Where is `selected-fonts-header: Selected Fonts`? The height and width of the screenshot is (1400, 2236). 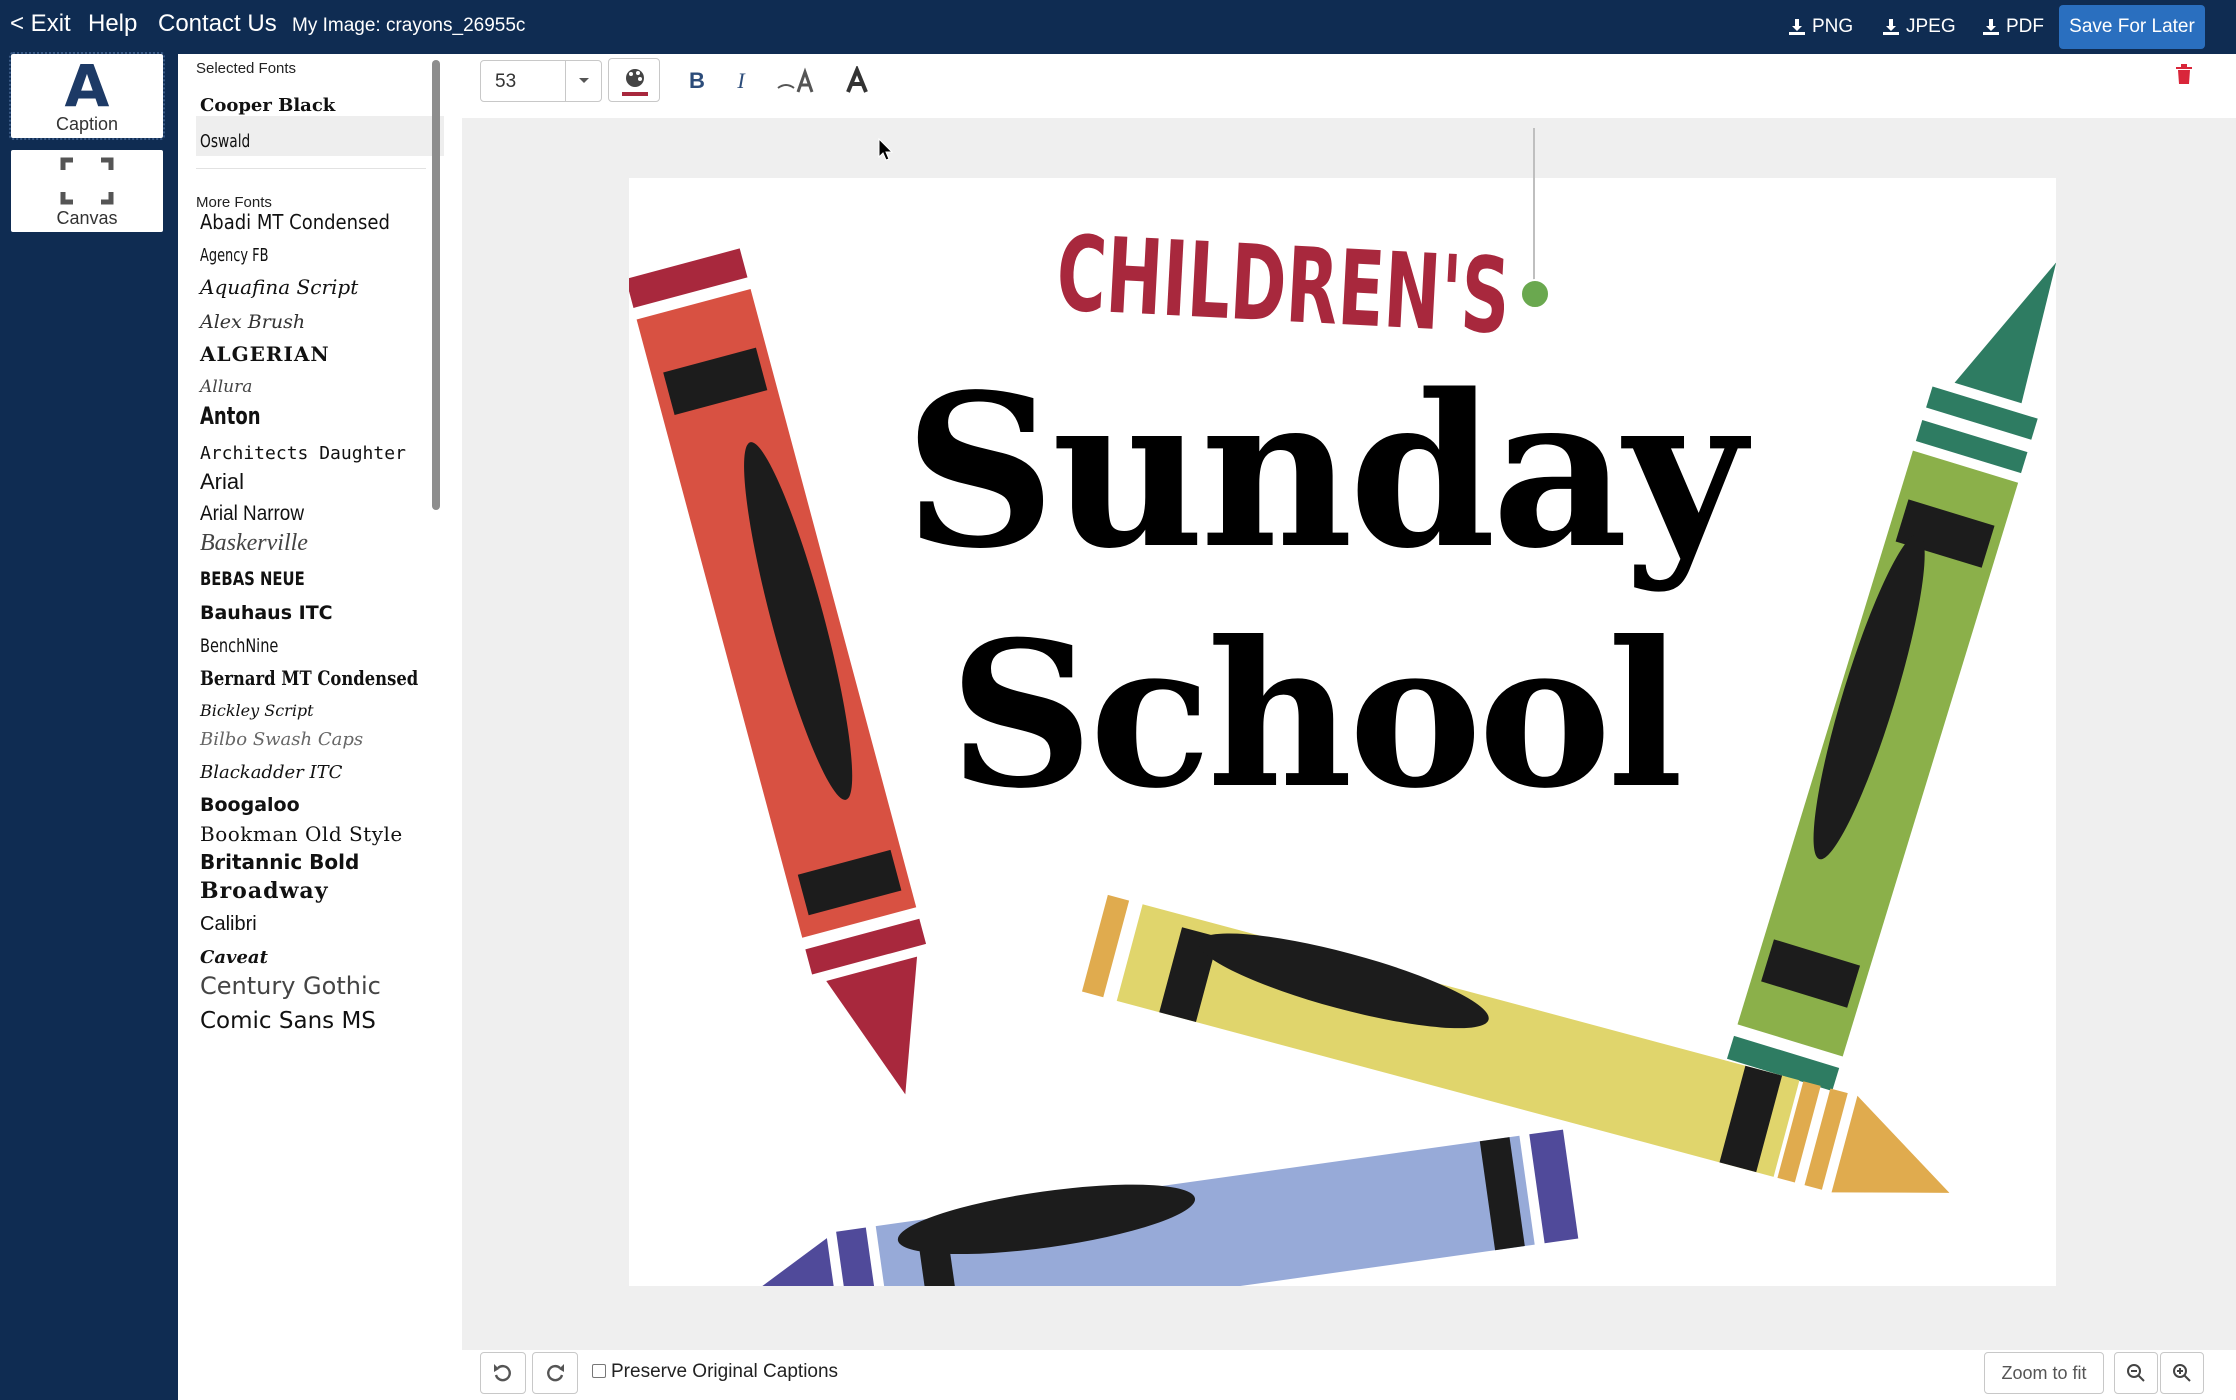 selected-fonts-header: Selected Fonts is located at coordinates (246, 68).